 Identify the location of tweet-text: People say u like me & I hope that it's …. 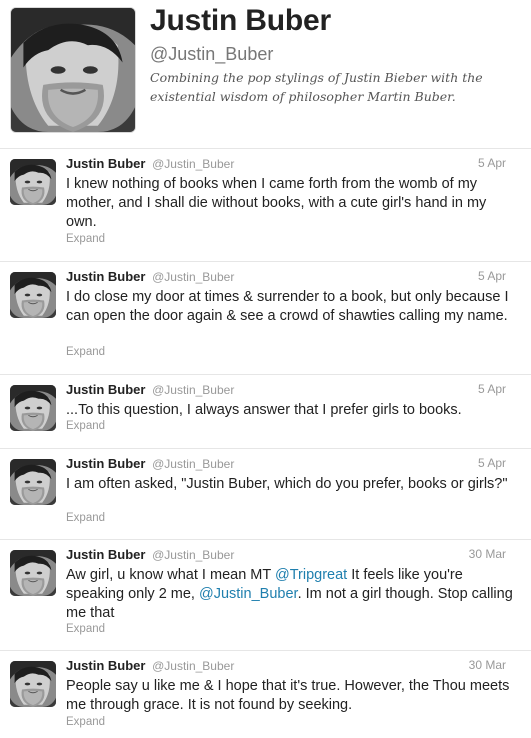
(288, 695).